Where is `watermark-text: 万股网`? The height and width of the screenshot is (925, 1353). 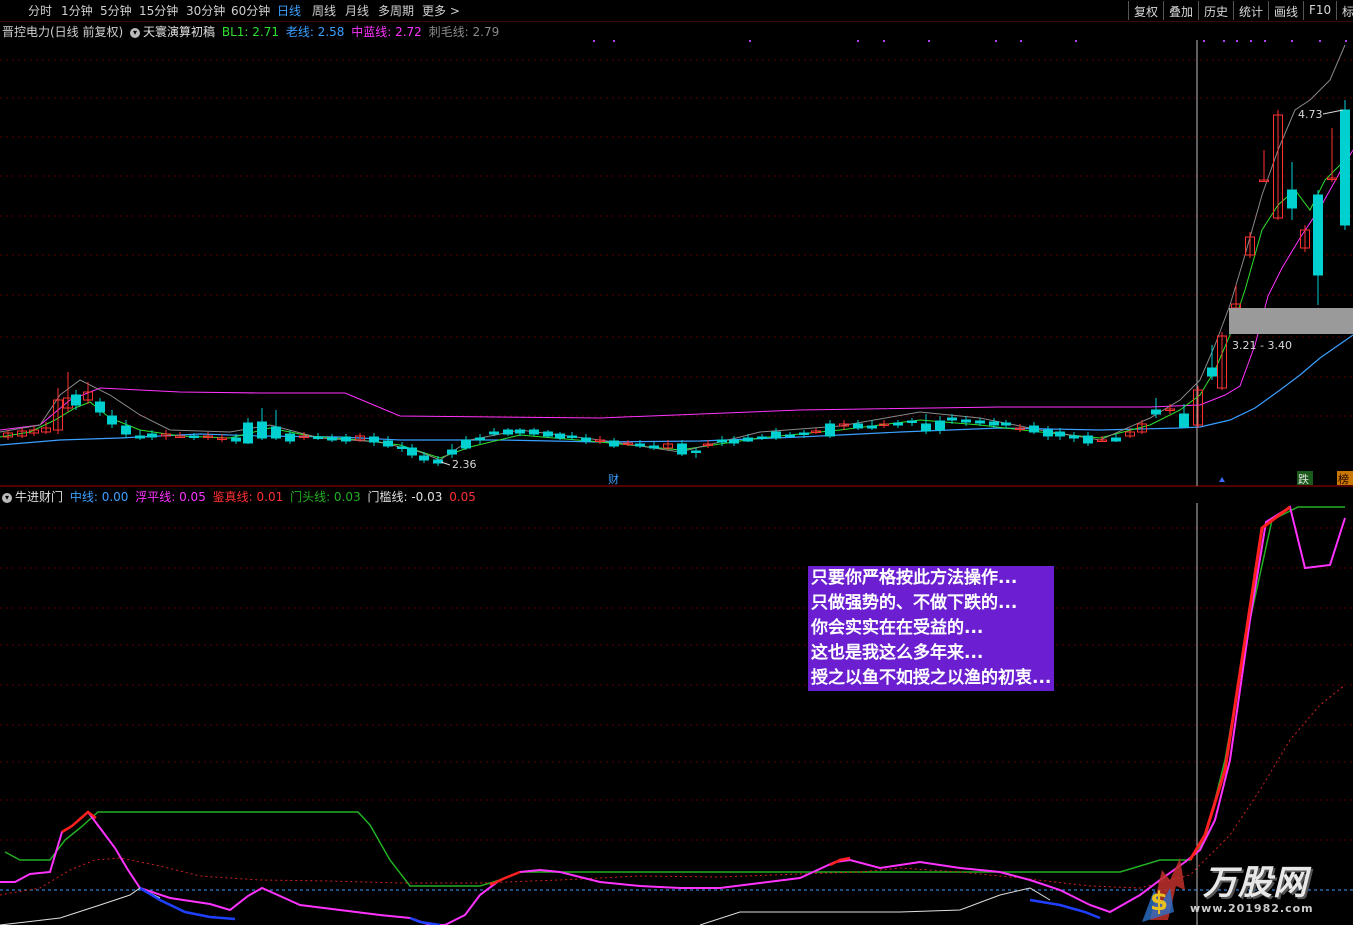 watermark-text: 万股网 is located at coordinates (1255, 883).